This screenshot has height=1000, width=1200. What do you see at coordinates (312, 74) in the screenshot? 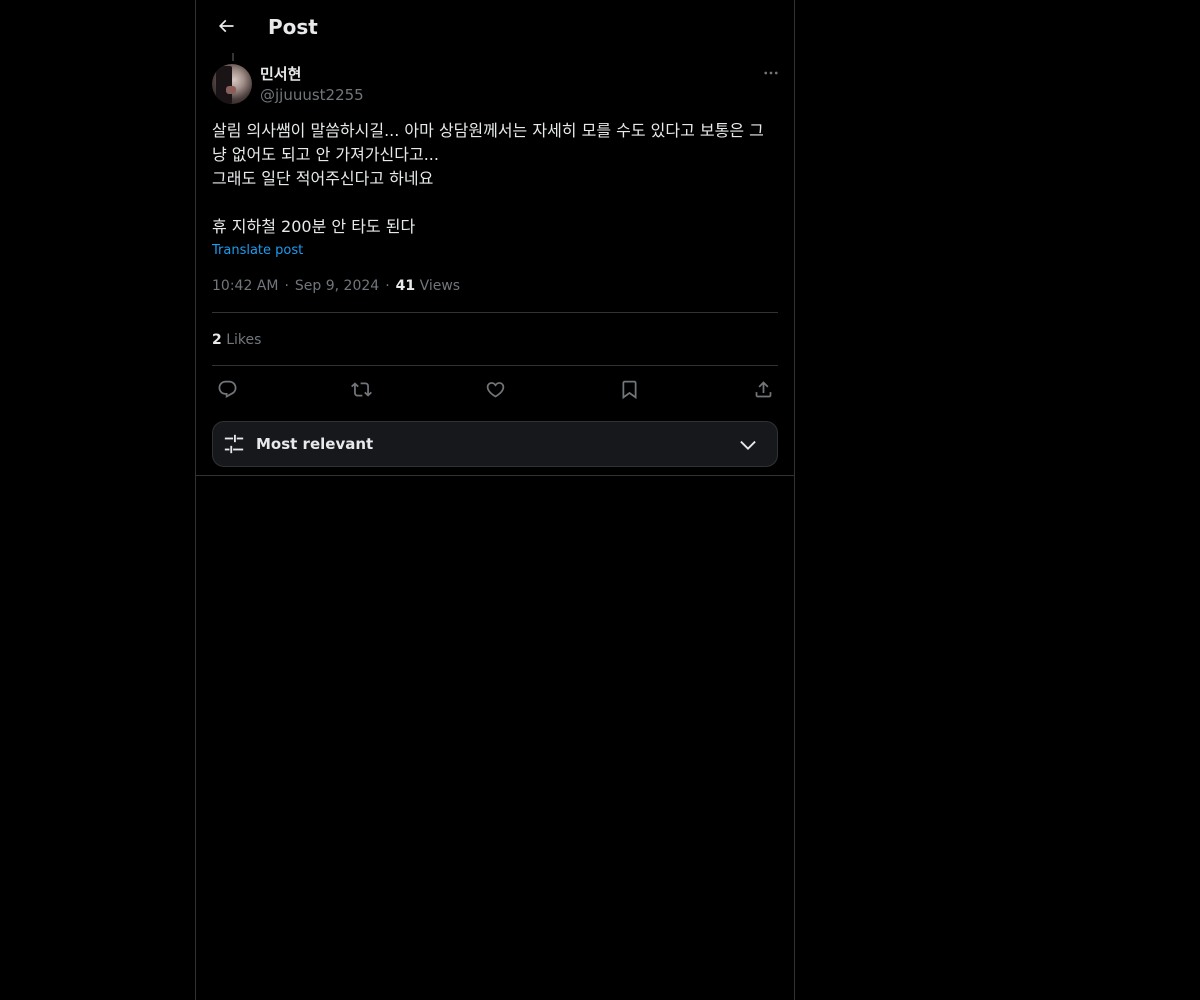
I see `author-display-name: 민서현` at bounding box center [312, 74].